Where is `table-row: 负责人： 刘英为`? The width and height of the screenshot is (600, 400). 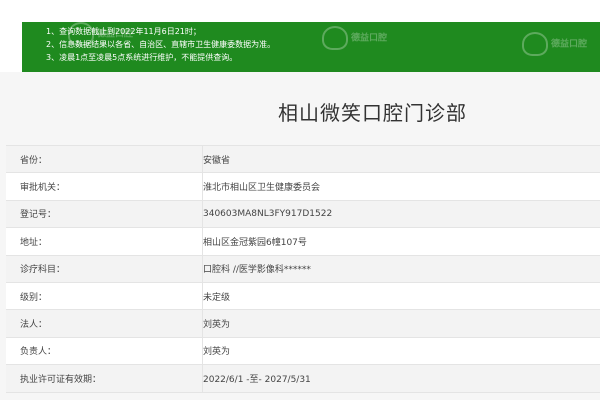
table-row: 负责人： 刘英为 is located at coordinates (303, 351).